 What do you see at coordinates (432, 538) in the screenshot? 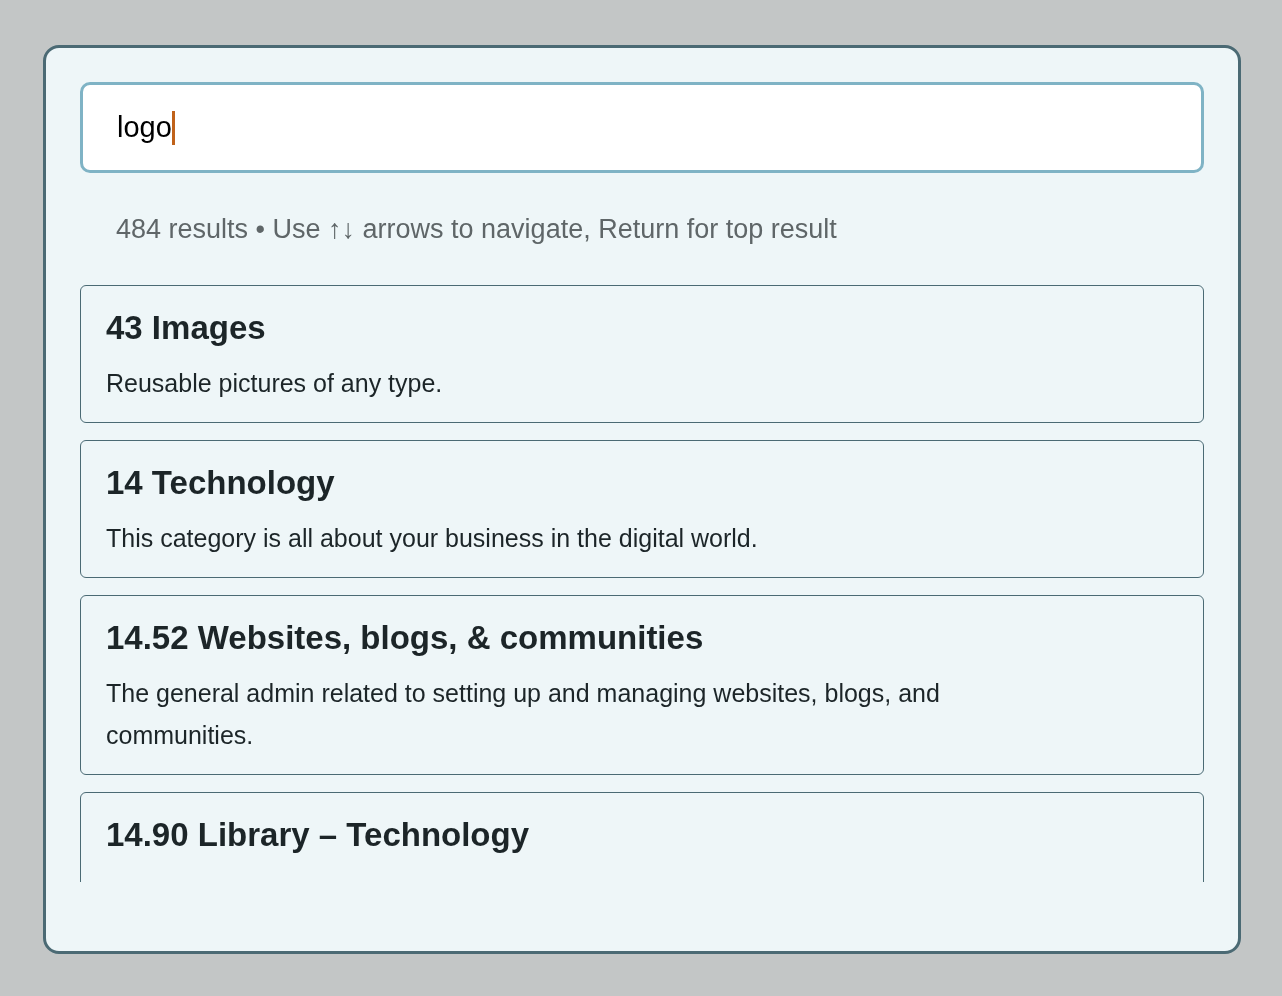
I see `result-description: This category is all about your business in the digital world.` at bounding box center [432, 538].